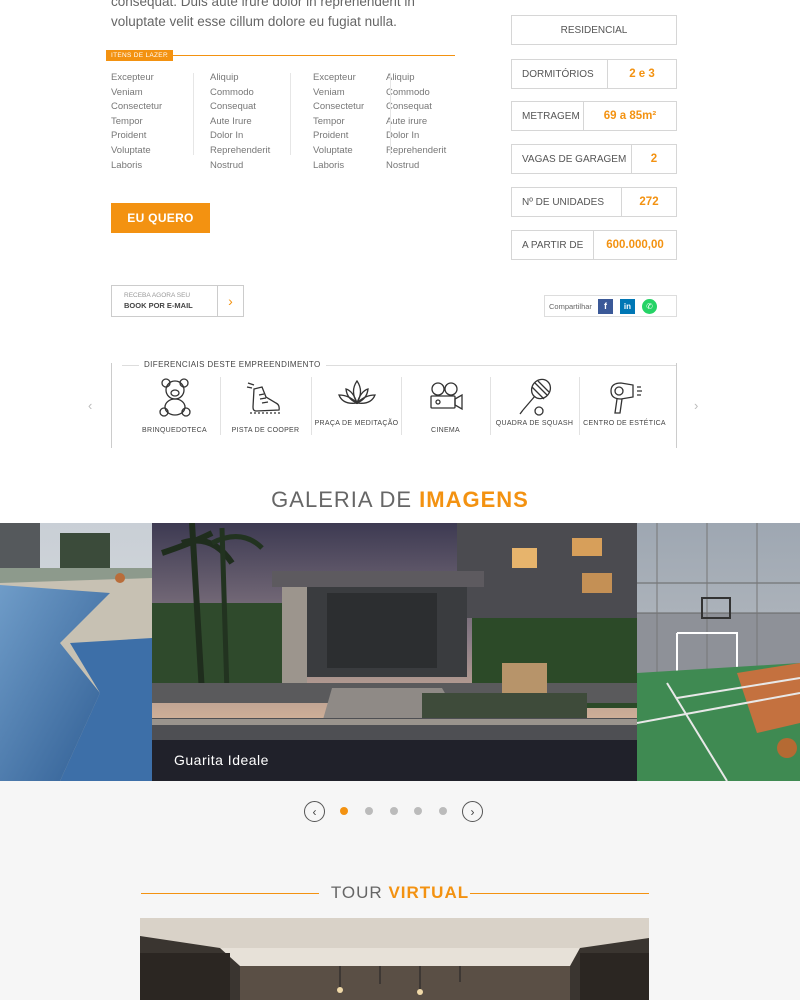 The image size is (800, 1000). What do you see at coordinates (696, 405) in the screenshot?
I see `diferenciais-next-arrow: ›` at bounding box center [696, 405].